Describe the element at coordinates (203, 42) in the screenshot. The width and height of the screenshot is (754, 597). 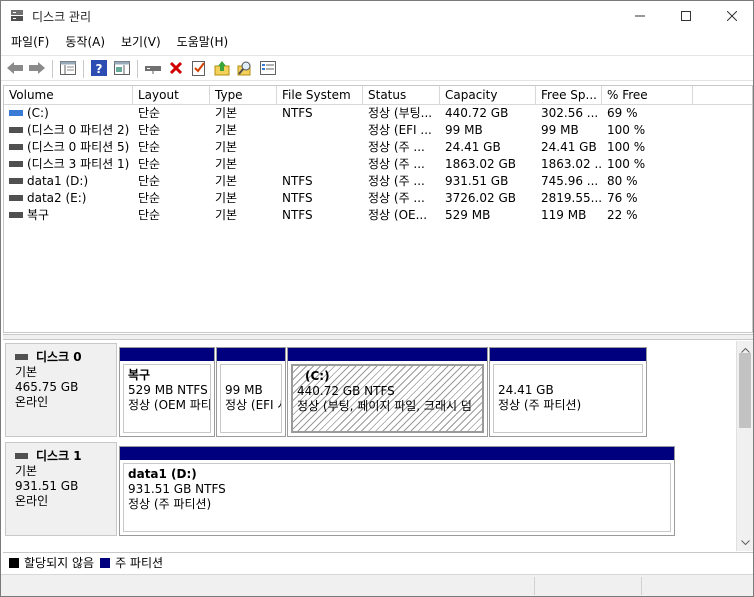
I see `menu-help: 도움말(H)` at that location.